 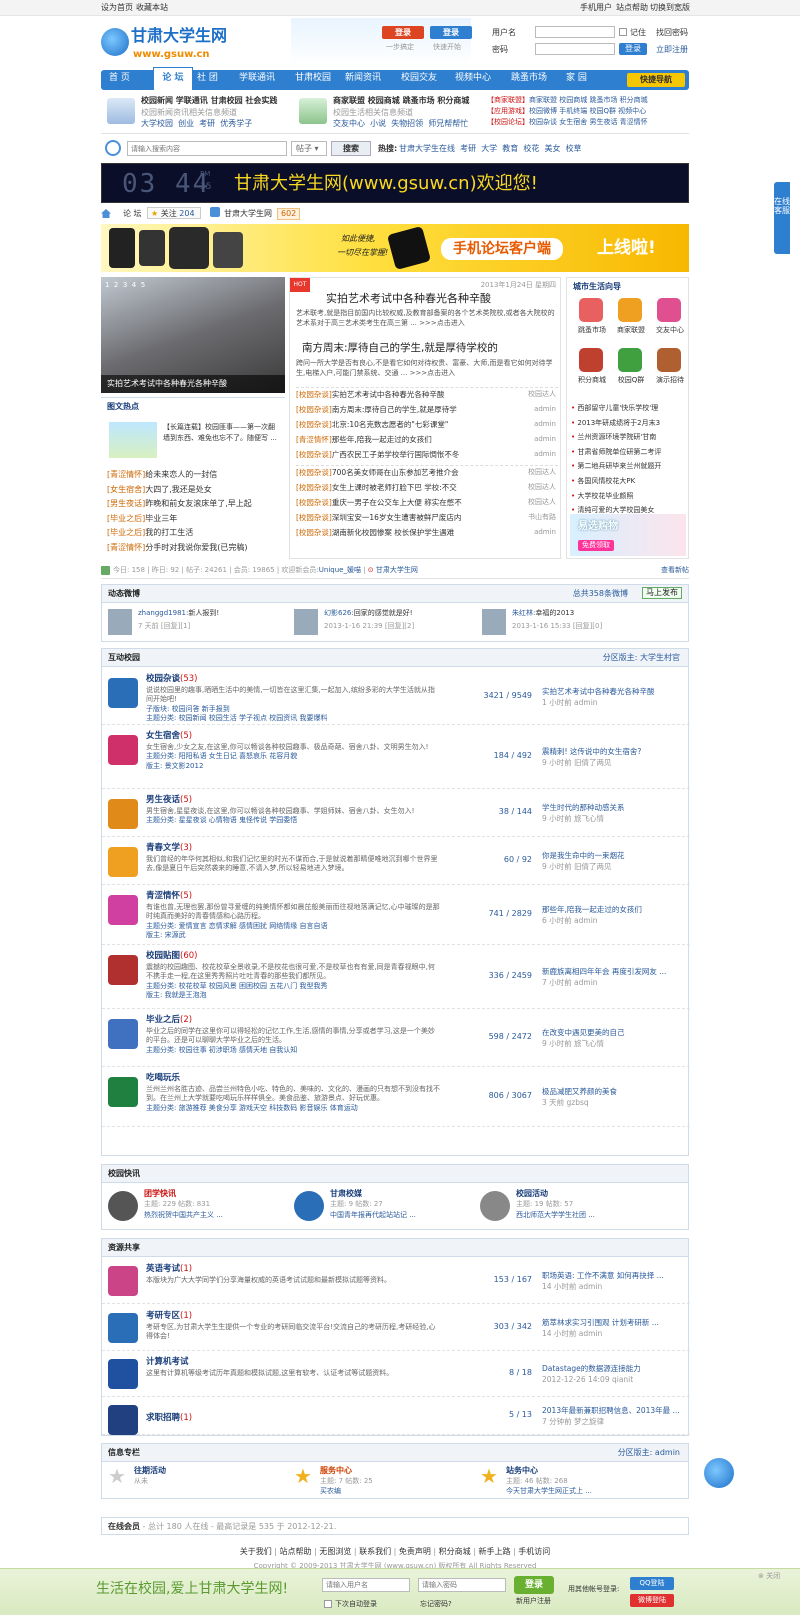 What do you see at coordinates (193, 384) in the screenshot?
I see `slider-caption: 实拍艺术考试中各种春光各种辛酸` at bounding box center [193, 384].